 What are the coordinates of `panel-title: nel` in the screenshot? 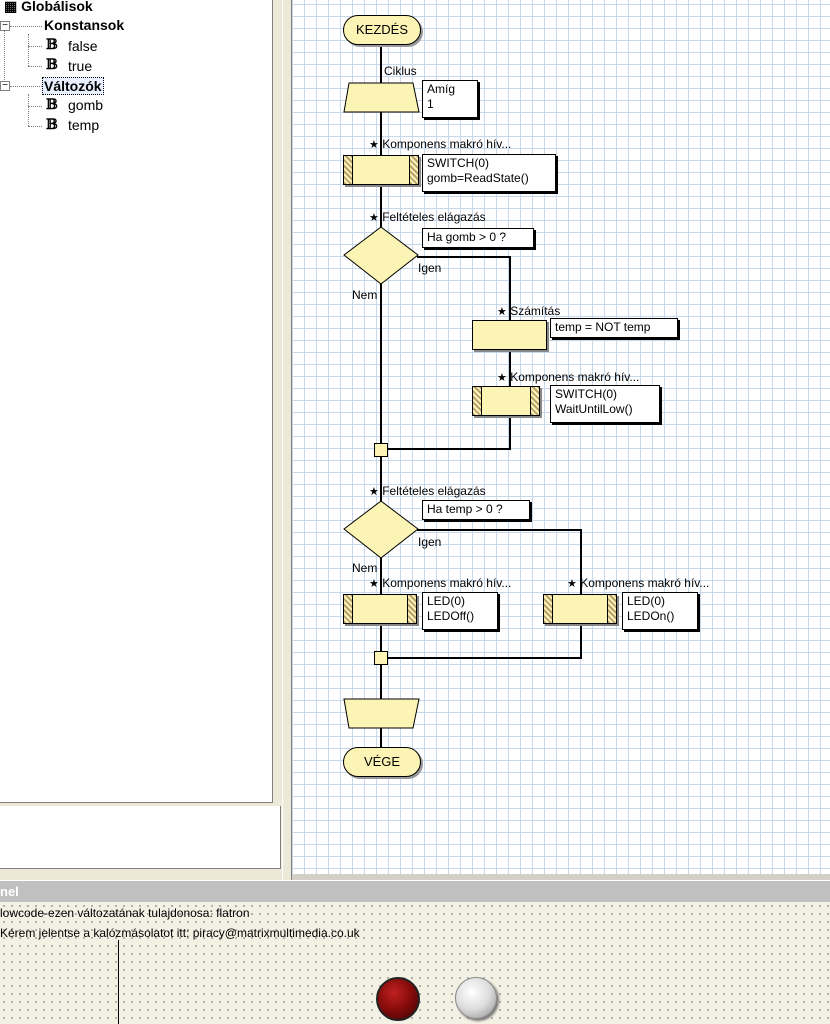 It's located at (9, 891).